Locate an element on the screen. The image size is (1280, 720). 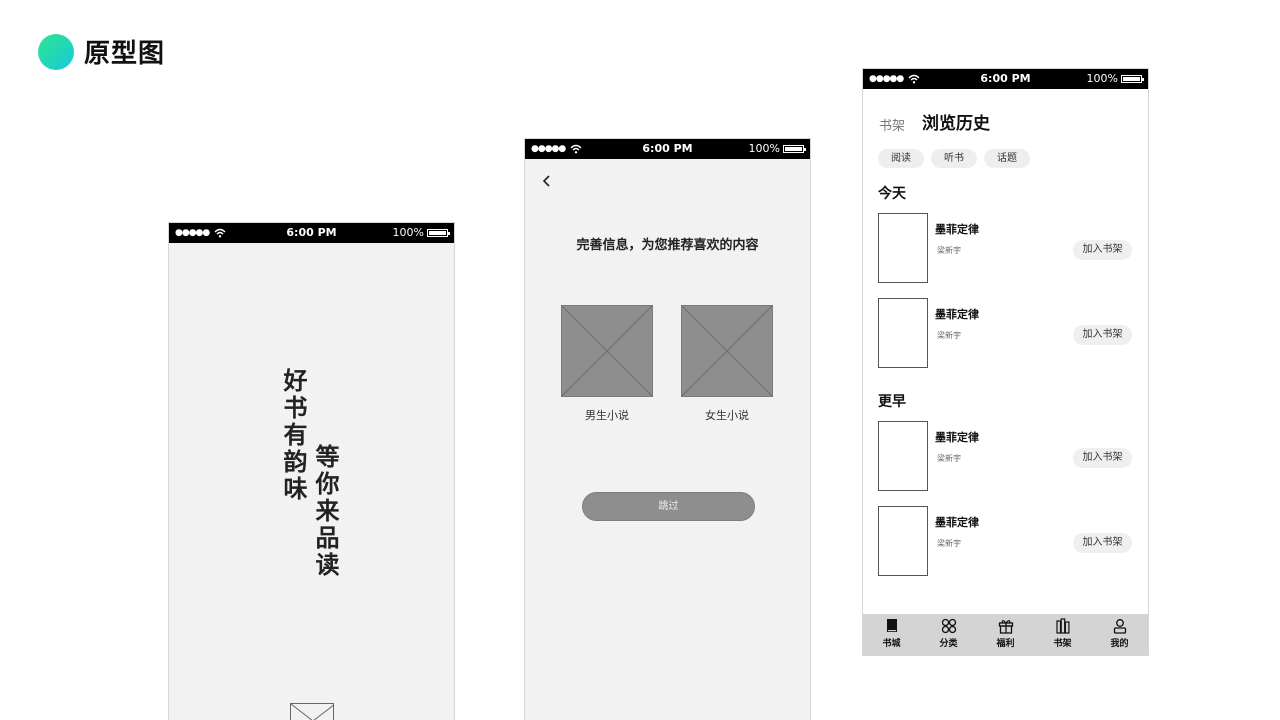
skip-button: 跳过 is located at coordinates (668, 506).